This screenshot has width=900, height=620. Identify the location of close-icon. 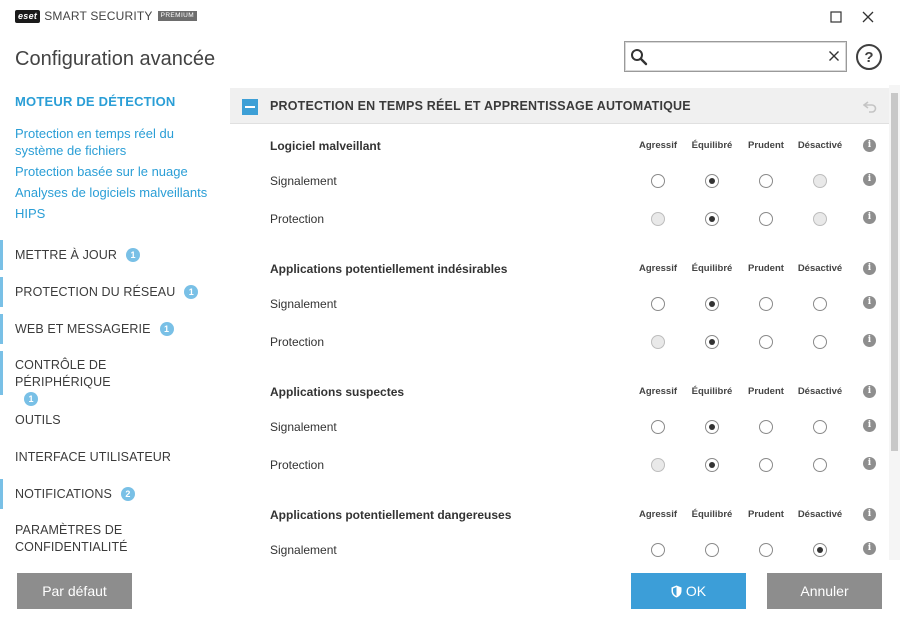
(868, 17).